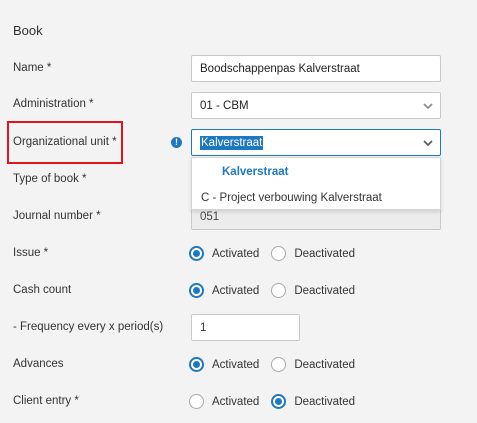  I want to click on dropdown-option-kalverstraat: Kalverstraat, so click(346, 172).